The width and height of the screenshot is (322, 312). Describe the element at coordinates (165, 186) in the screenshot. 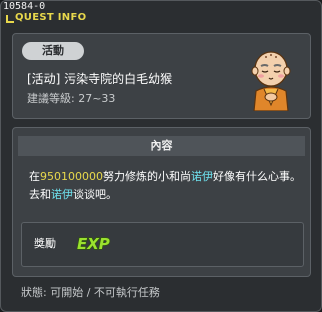

I see `quest-description: 在950100000努力修炼的小和尚诺伊好像有什么心事。去和诺伊谈谈吧。` at that location.